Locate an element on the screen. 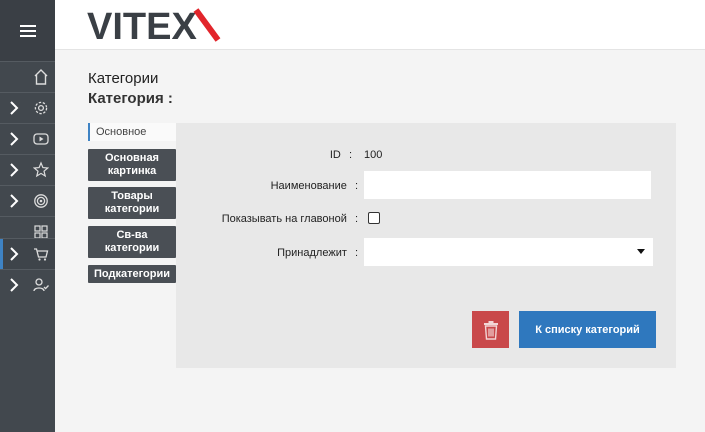  sidebar-item-favorites is located at coordinates (27, 169).